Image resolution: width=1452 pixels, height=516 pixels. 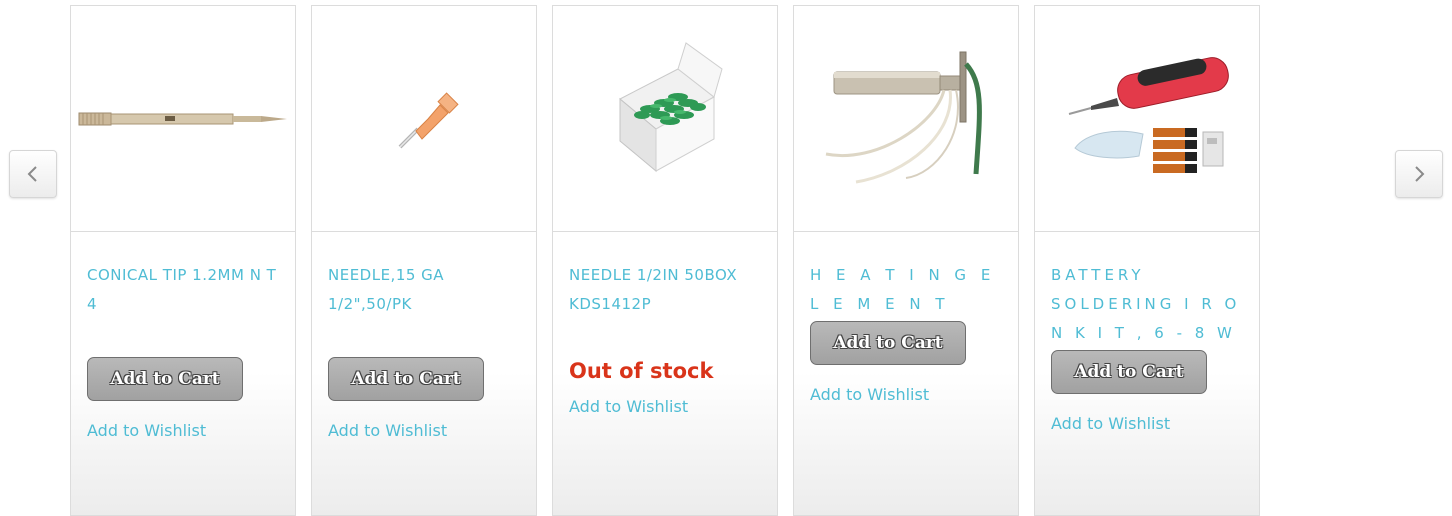 What do you see at coordinates (905, 290) in the screenshot?
I see `product-title: H E A T I N G E L E M E N T` at bounding box center [905, 290].